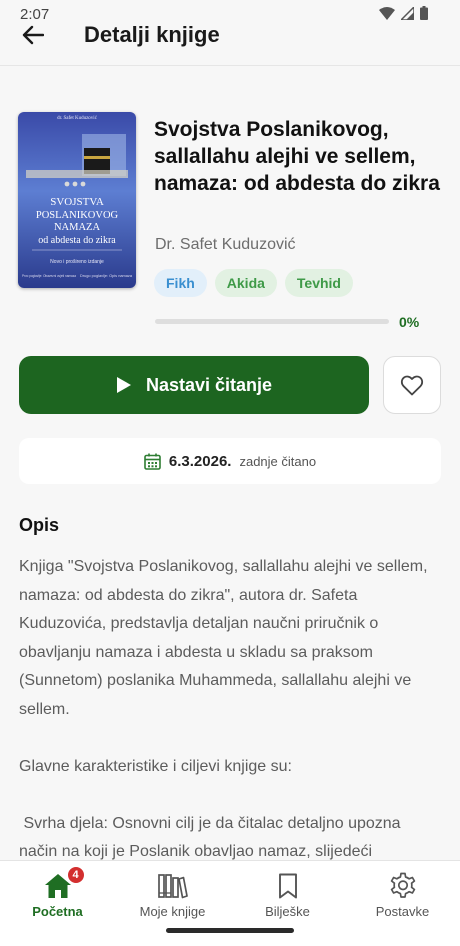  I want to click on cover-title-line-2: POSLANIKOVOG, so click(77, 215).